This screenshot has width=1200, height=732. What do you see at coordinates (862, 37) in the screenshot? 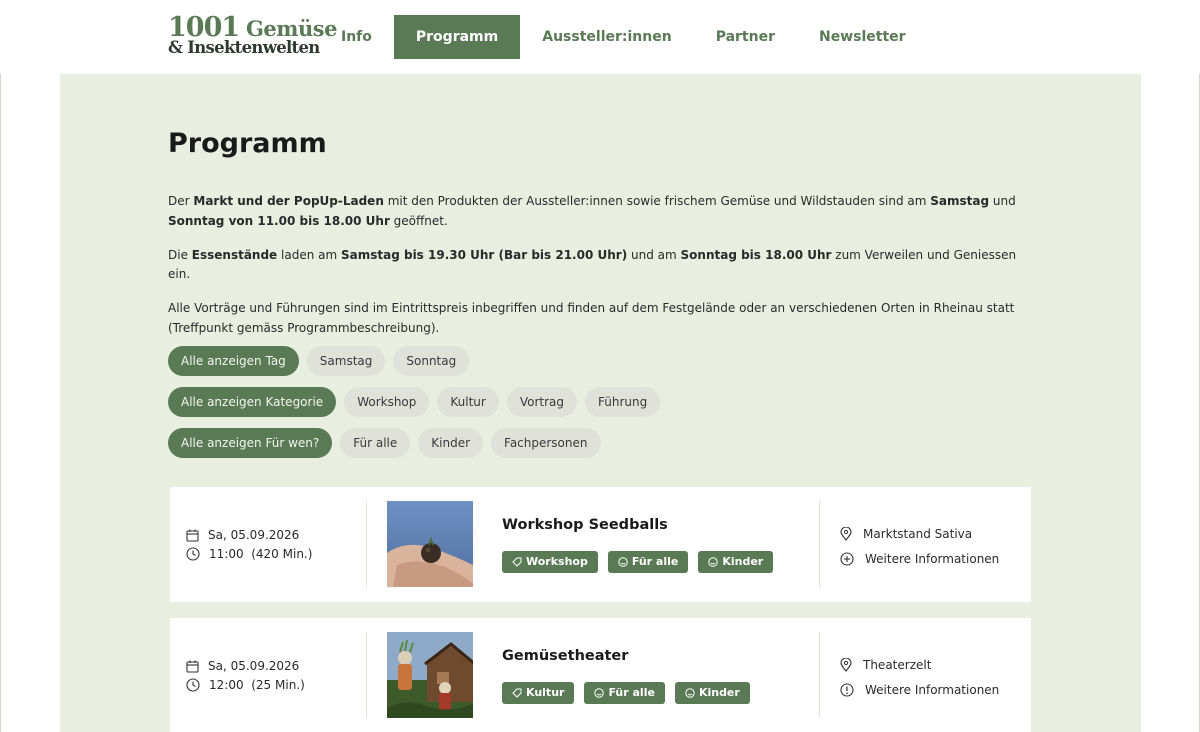
I see `nav-item-newsletter: Newsletter` at bounding box center [862, 37].